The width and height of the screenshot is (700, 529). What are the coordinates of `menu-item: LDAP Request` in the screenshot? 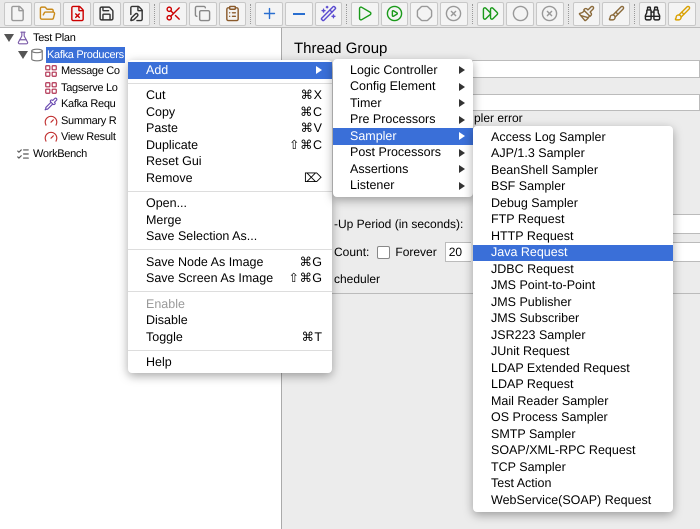 It's located at (573, 384).